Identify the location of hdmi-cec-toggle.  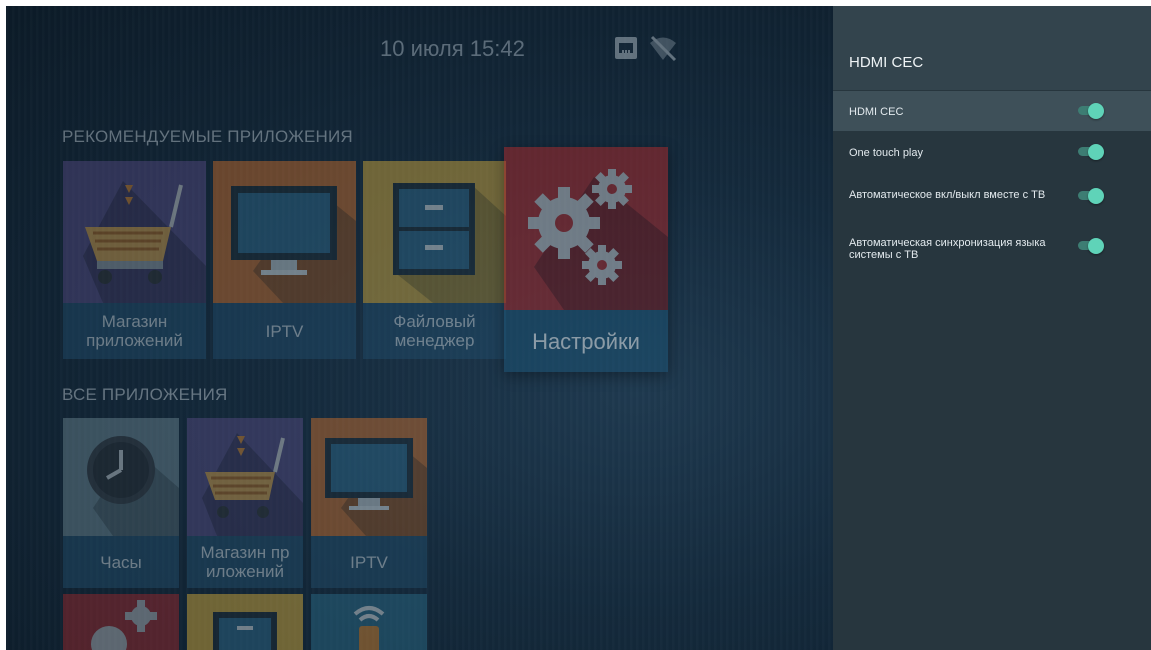
(1091, 111).